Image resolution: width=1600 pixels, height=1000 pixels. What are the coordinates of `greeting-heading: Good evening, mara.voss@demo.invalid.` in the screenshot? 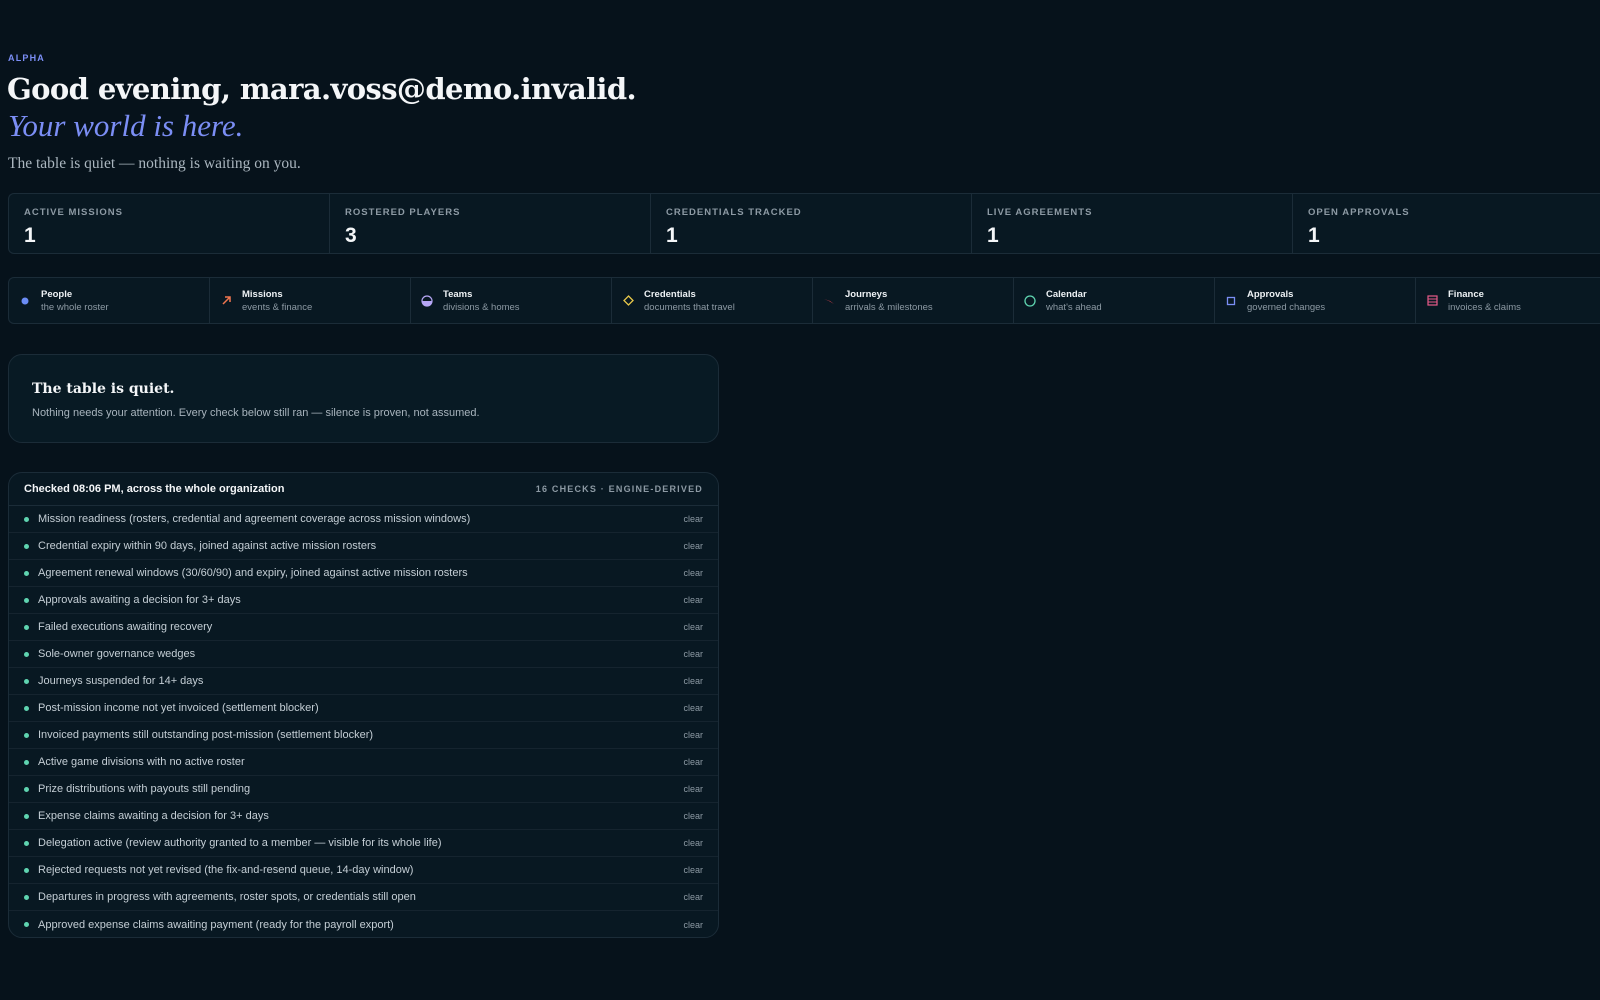 It's located at (322, 89).